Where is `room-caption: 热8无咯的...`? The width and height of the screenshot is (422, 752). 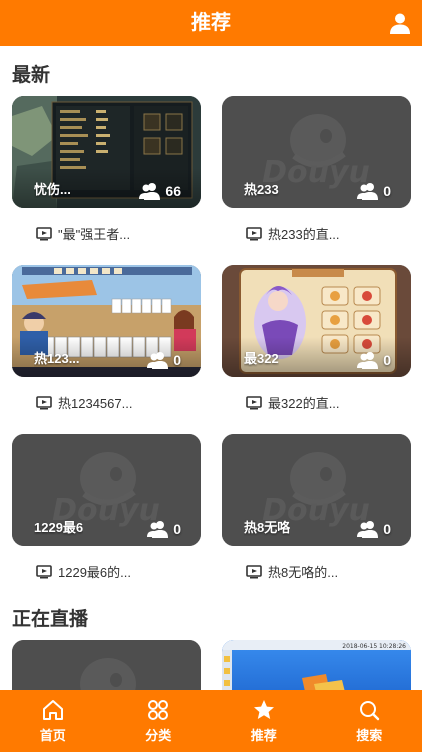
room-caption: 热8无咯的... is located at coordinates (292, 571).